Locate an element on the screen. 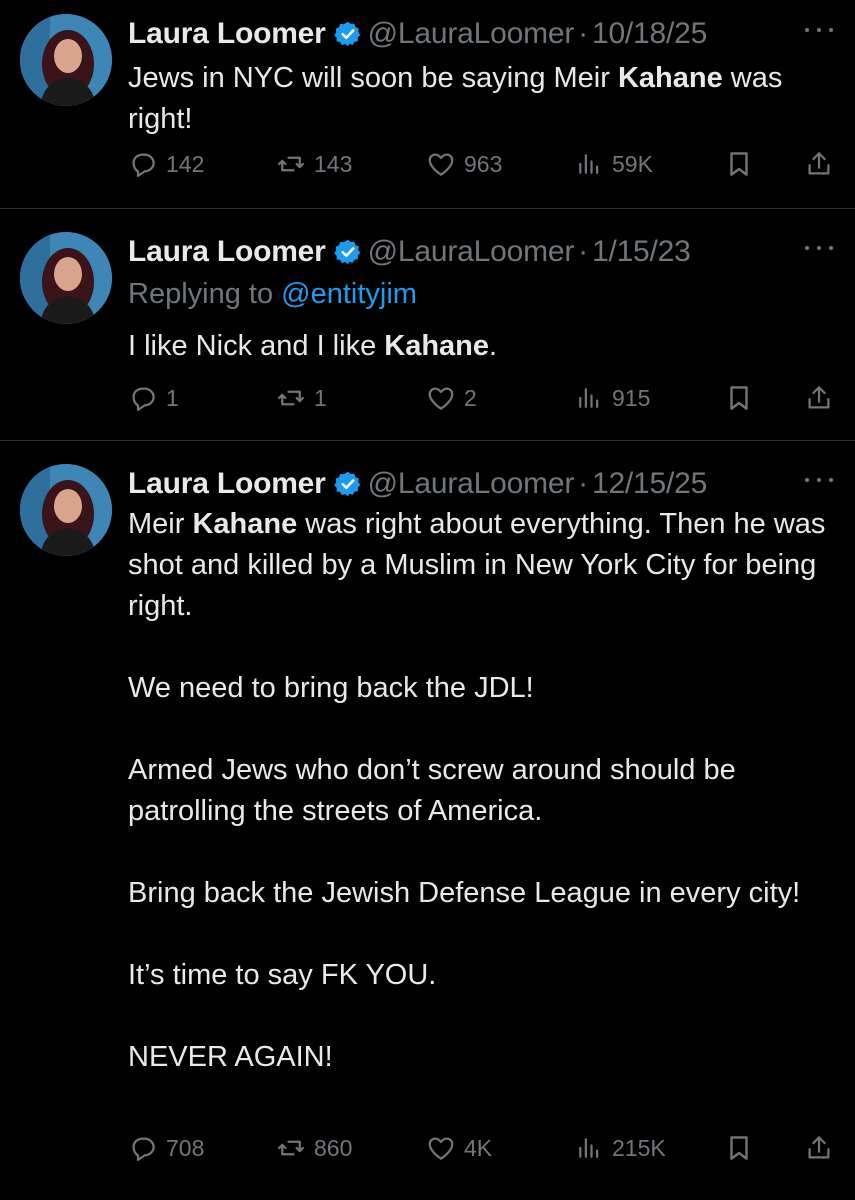 The image size is (855, 1200). views-button: 215K is located at coordinates (620, 1148).